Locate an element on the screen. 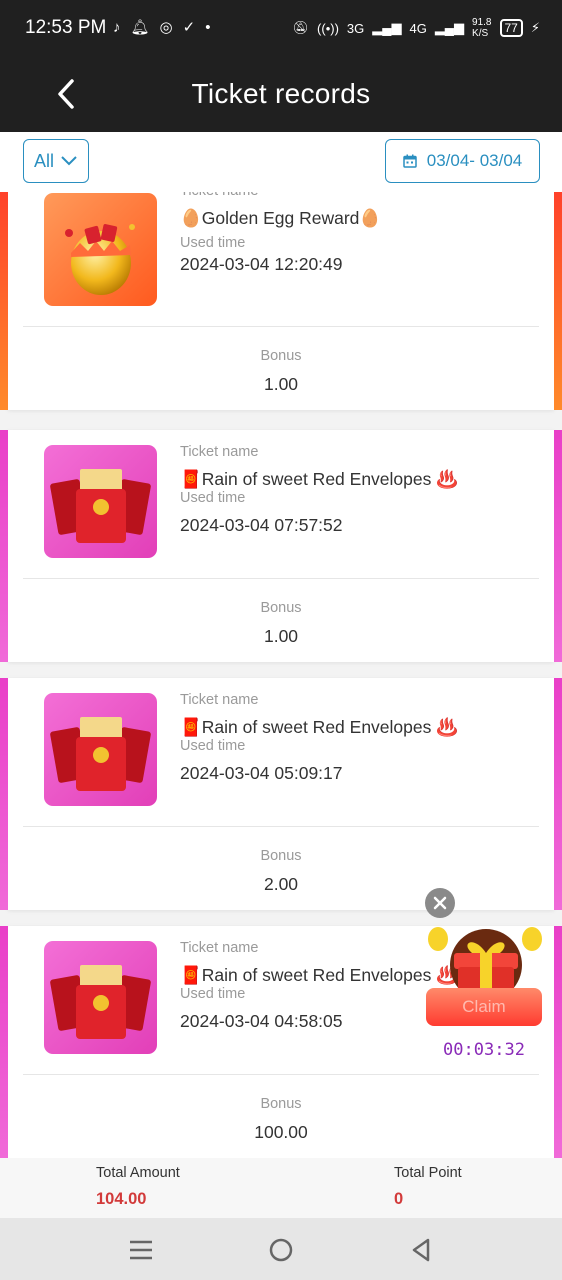 The image size is (562, 1280). chevron-down-icon is located at coordinates (69, 161).